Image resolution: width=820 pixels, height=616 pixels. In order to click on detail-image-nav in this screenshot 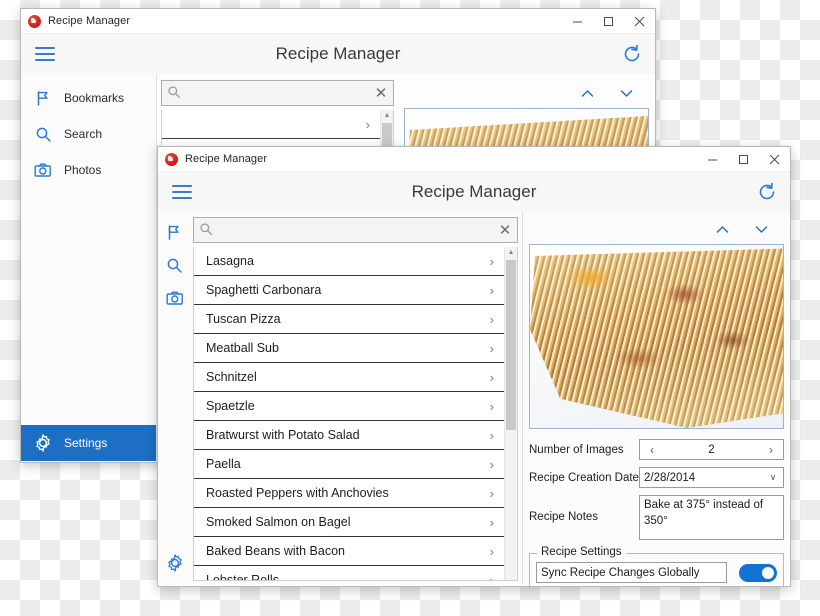, I will do `click(656, 229)`.